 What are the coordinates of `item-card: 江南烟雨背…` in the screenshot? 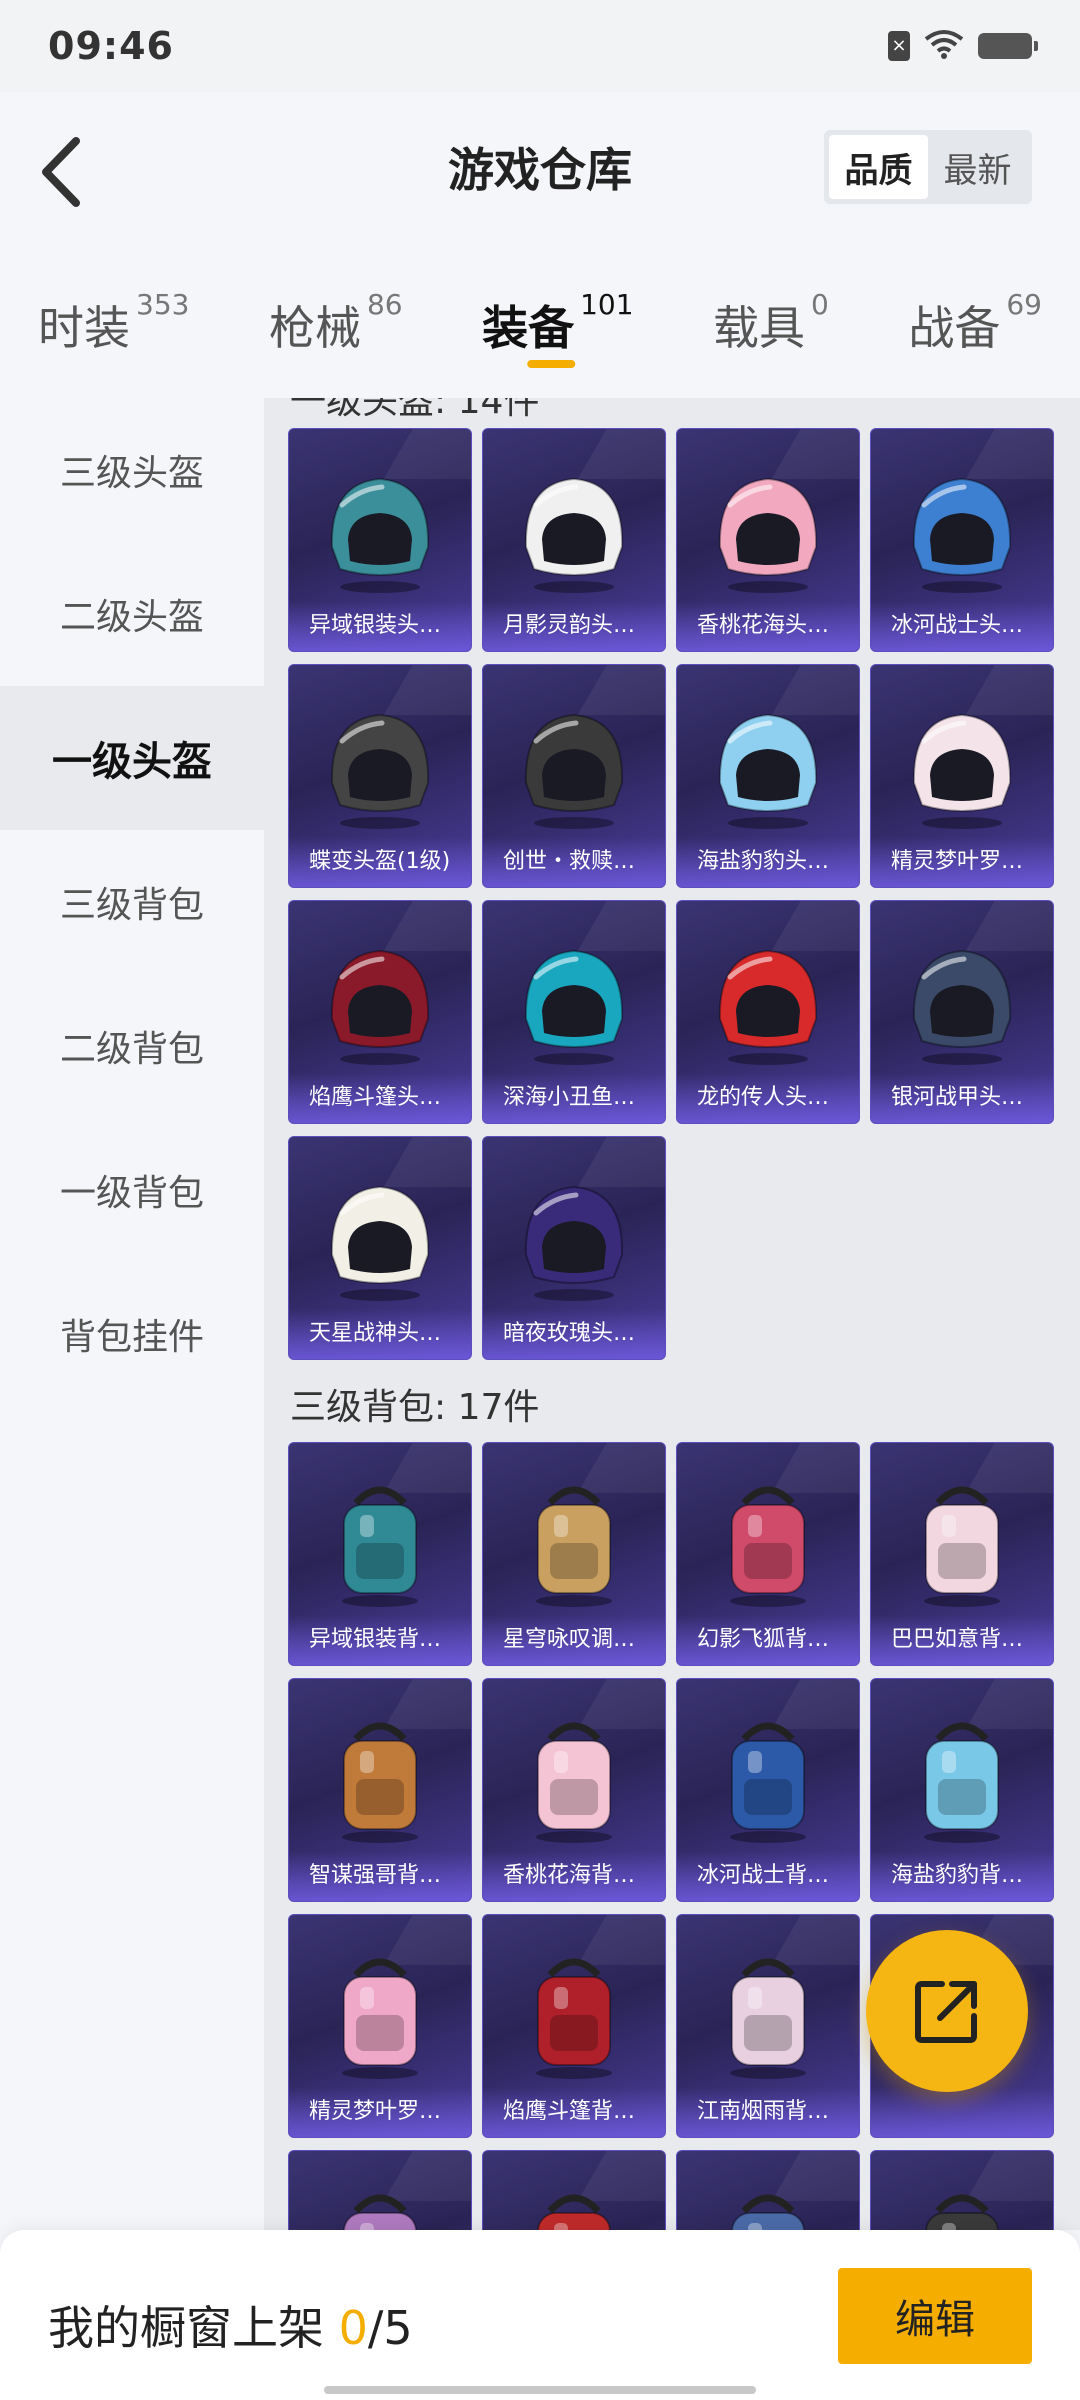 It's located at (768, 2026).